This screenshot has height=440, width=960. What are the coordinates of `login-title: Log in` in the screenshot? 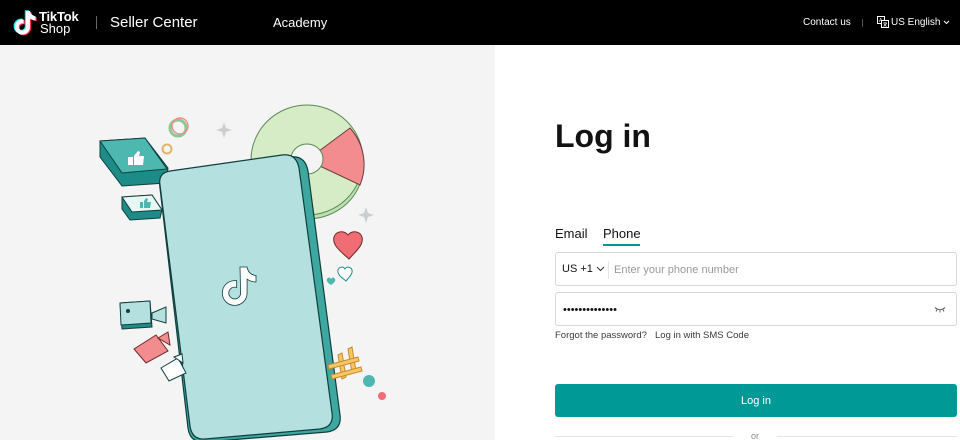 It's located at (603, 136).